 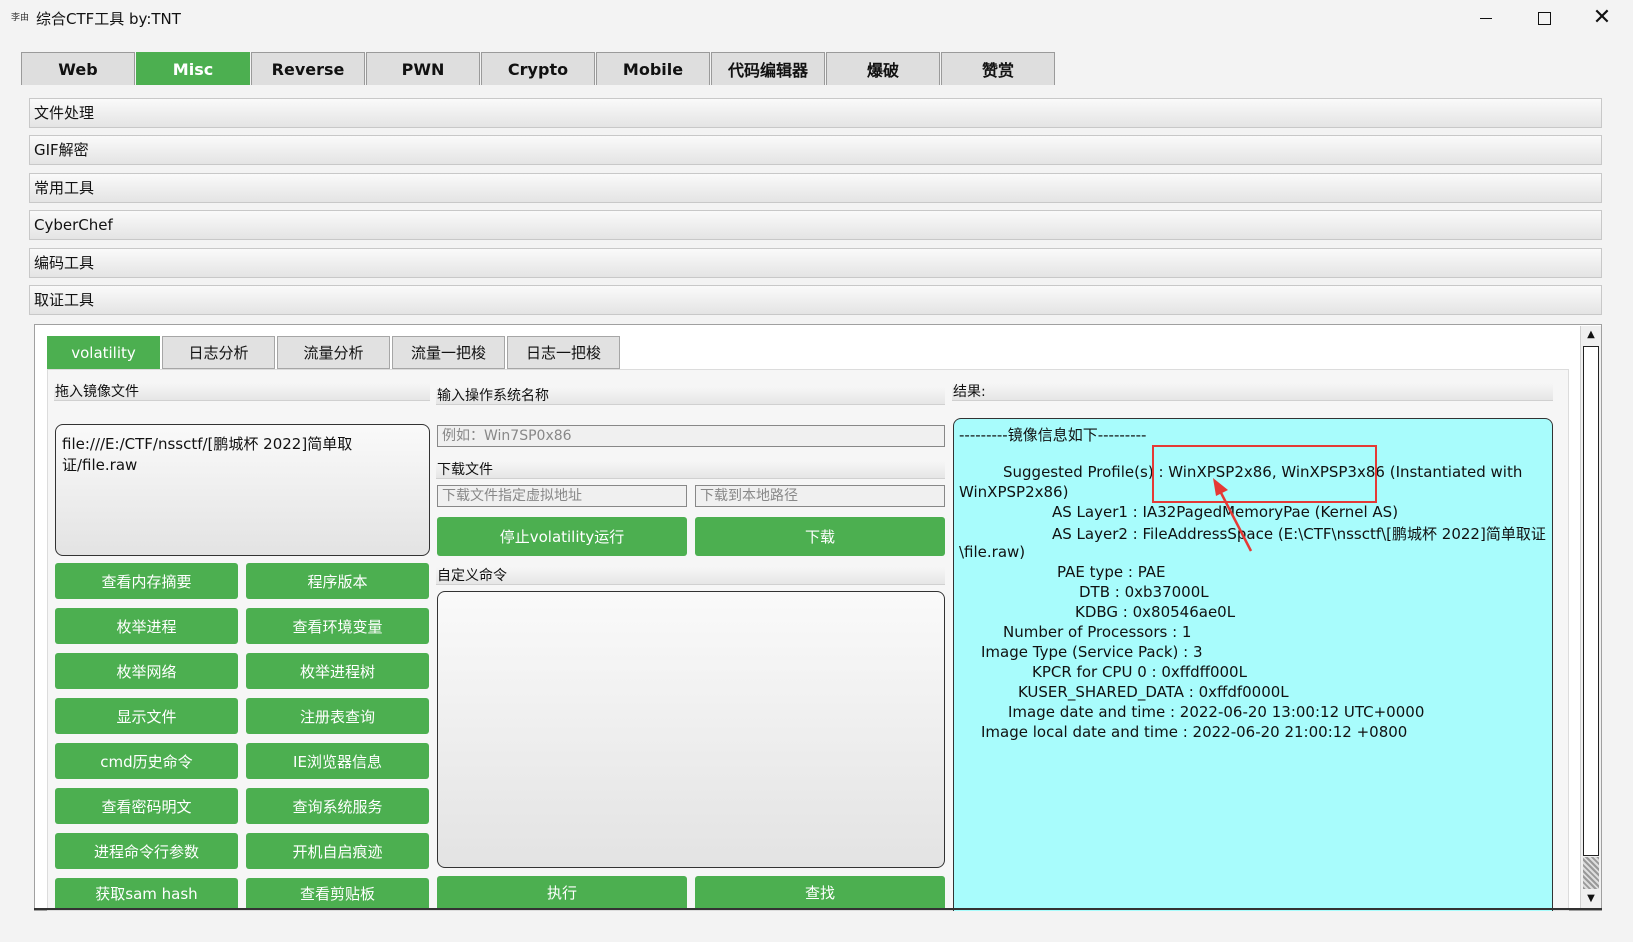 I want to click on find-button: 查找, so click(x=820, y=892).